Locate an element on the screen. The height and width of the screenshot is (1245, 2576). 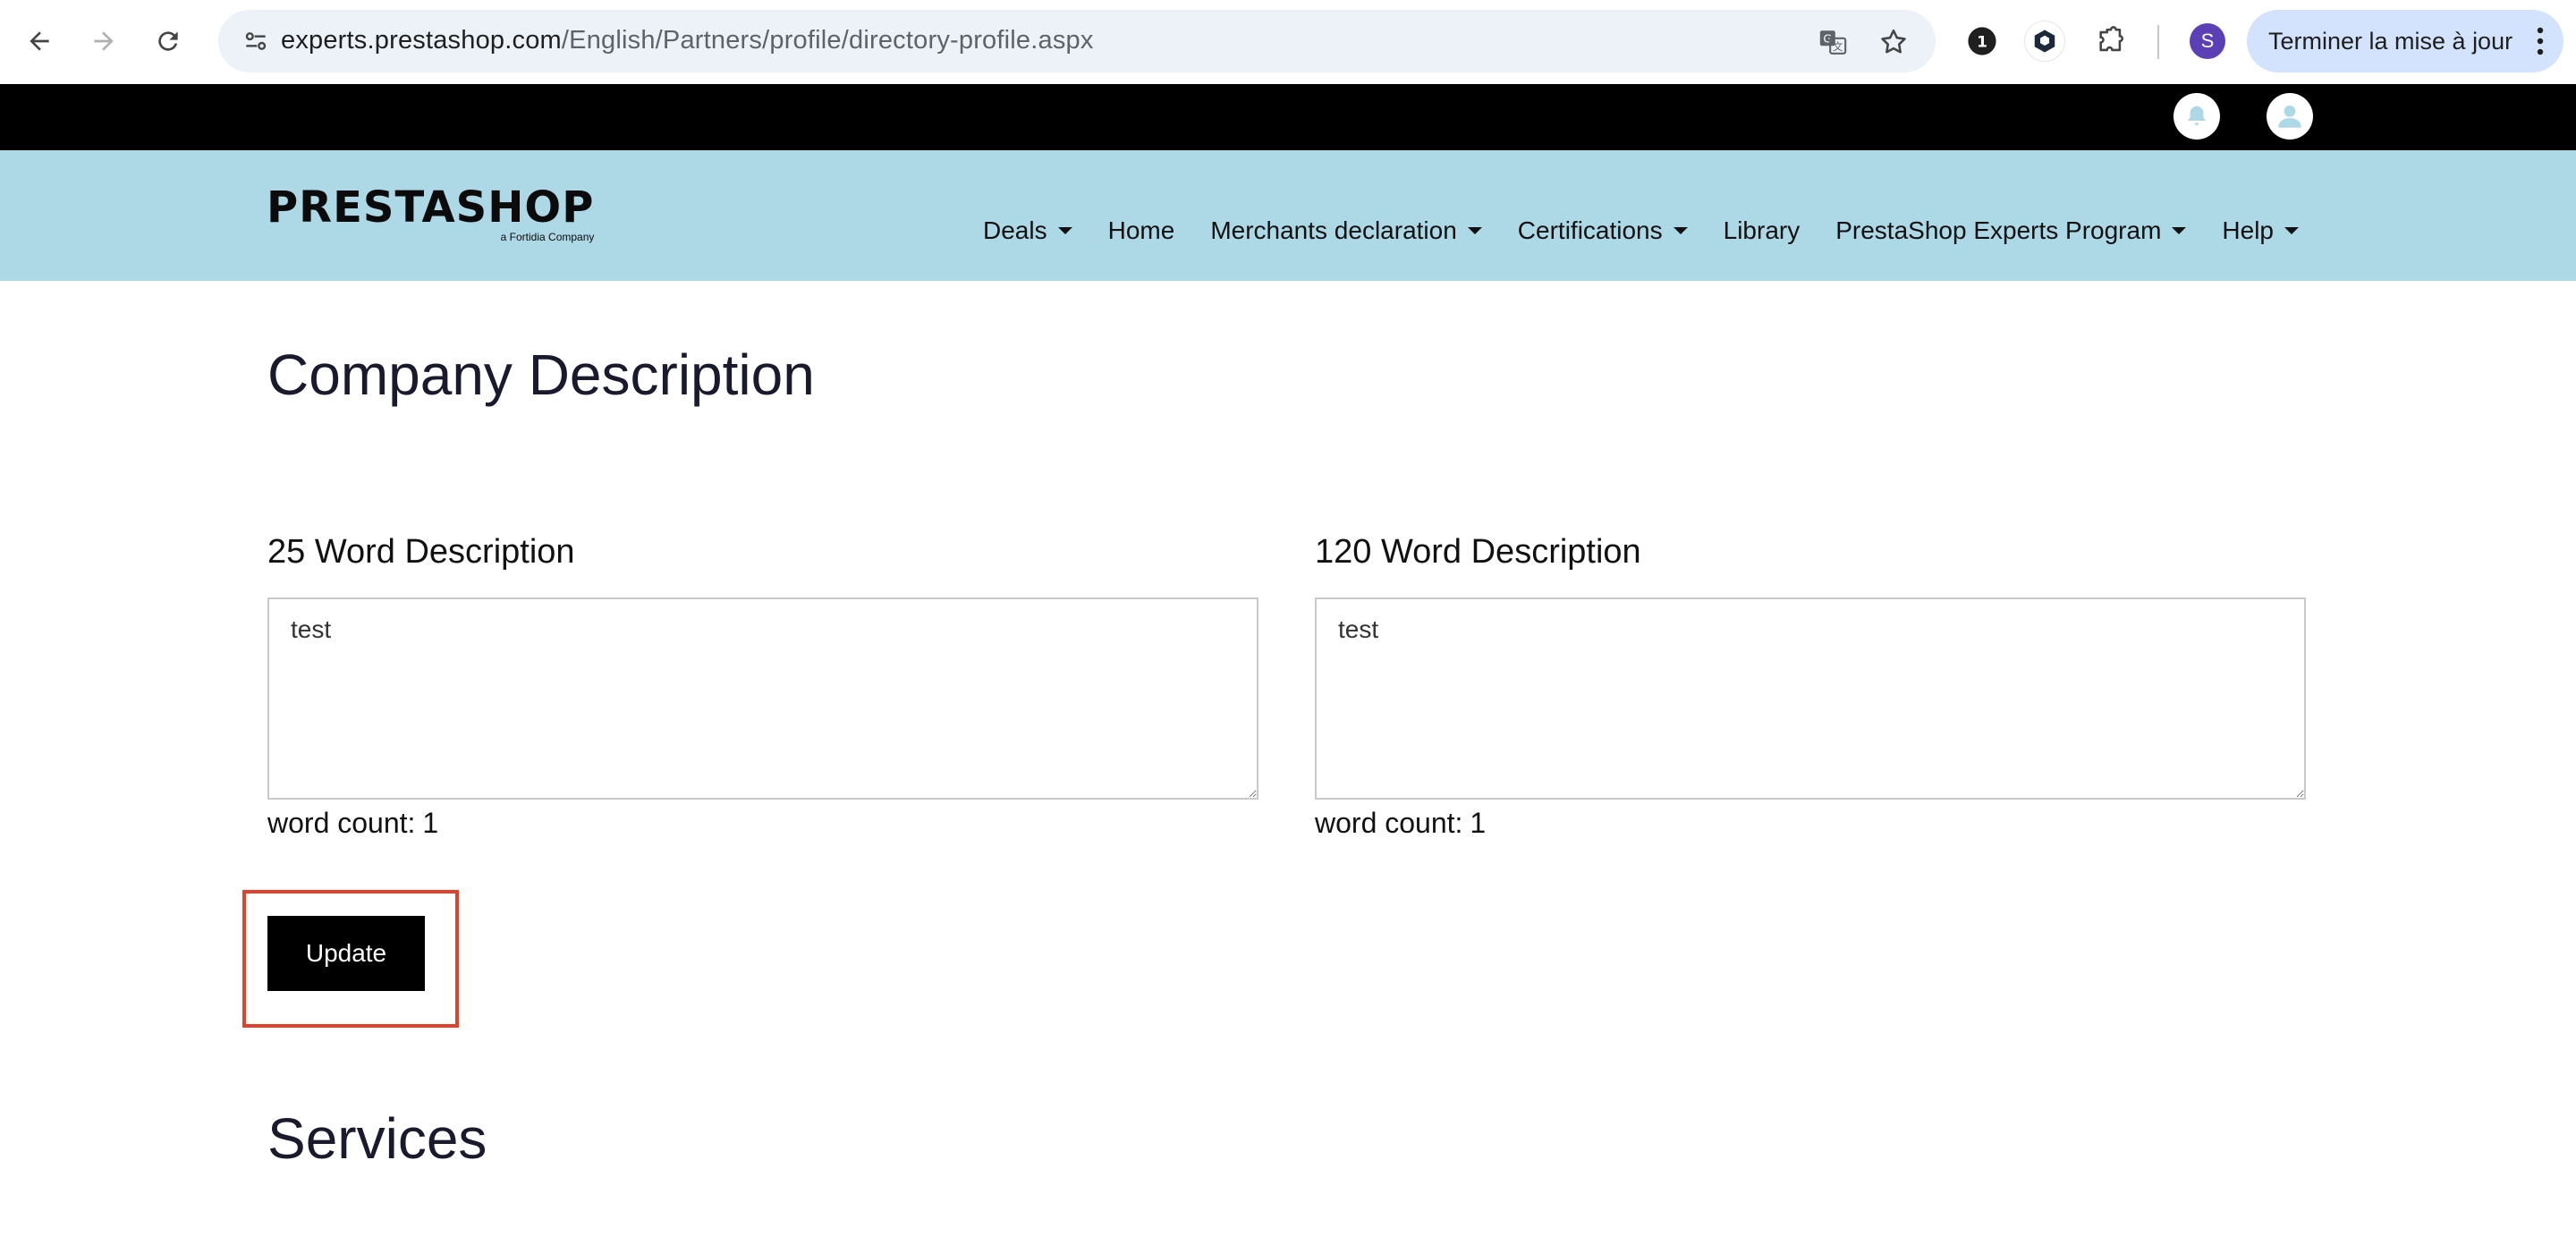
extension-badge: 1 is located at coordinates (1982, 42).